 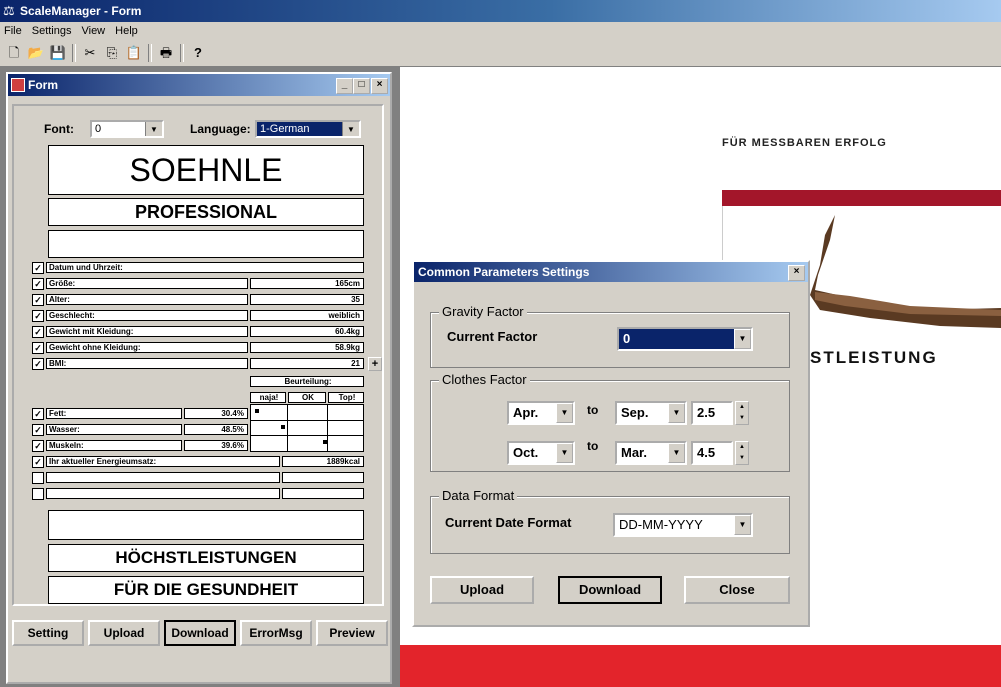 I want to click on menu-view: View, so click(x=93, y=31).